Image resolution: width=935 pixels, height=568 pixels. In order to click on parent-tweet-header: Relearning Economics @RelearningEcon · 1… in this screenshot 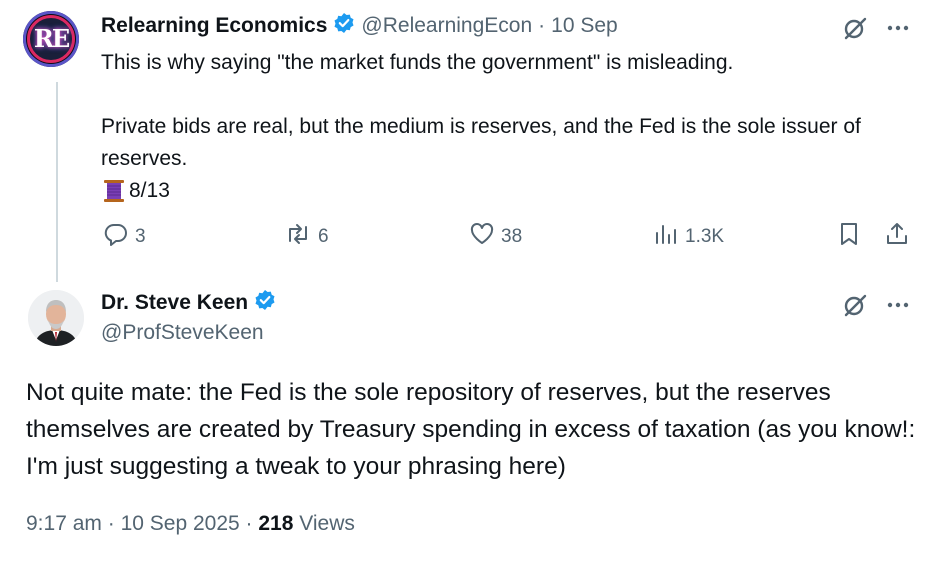, I will do `click(359, 25)`.